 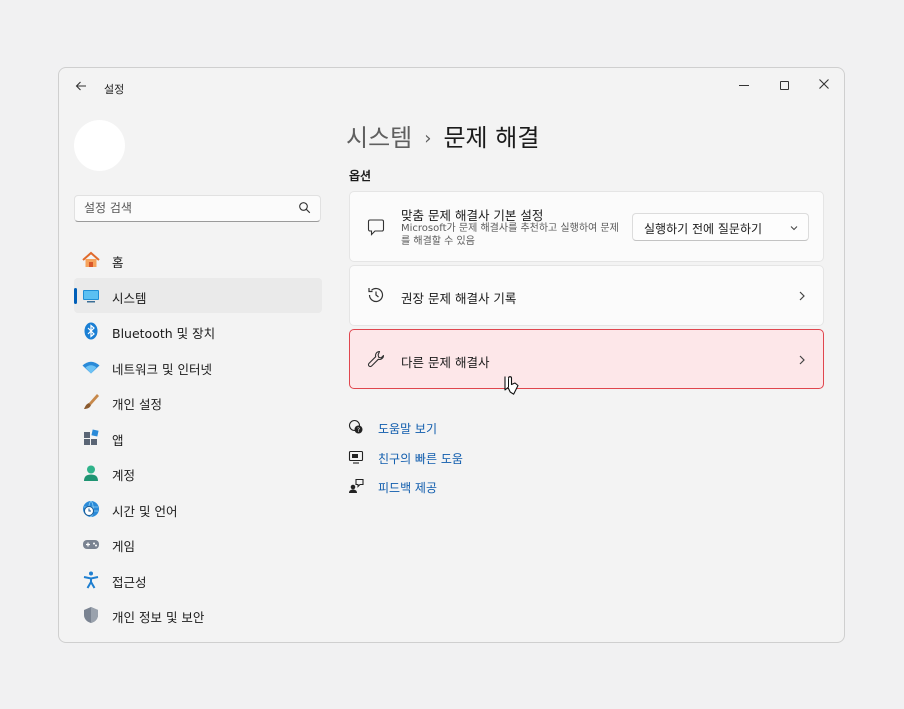 What do you see at coordinates (129, 582) in the screenshot?
I see `sidebar-item-label: 접근성` at bounding box center [129, 582].